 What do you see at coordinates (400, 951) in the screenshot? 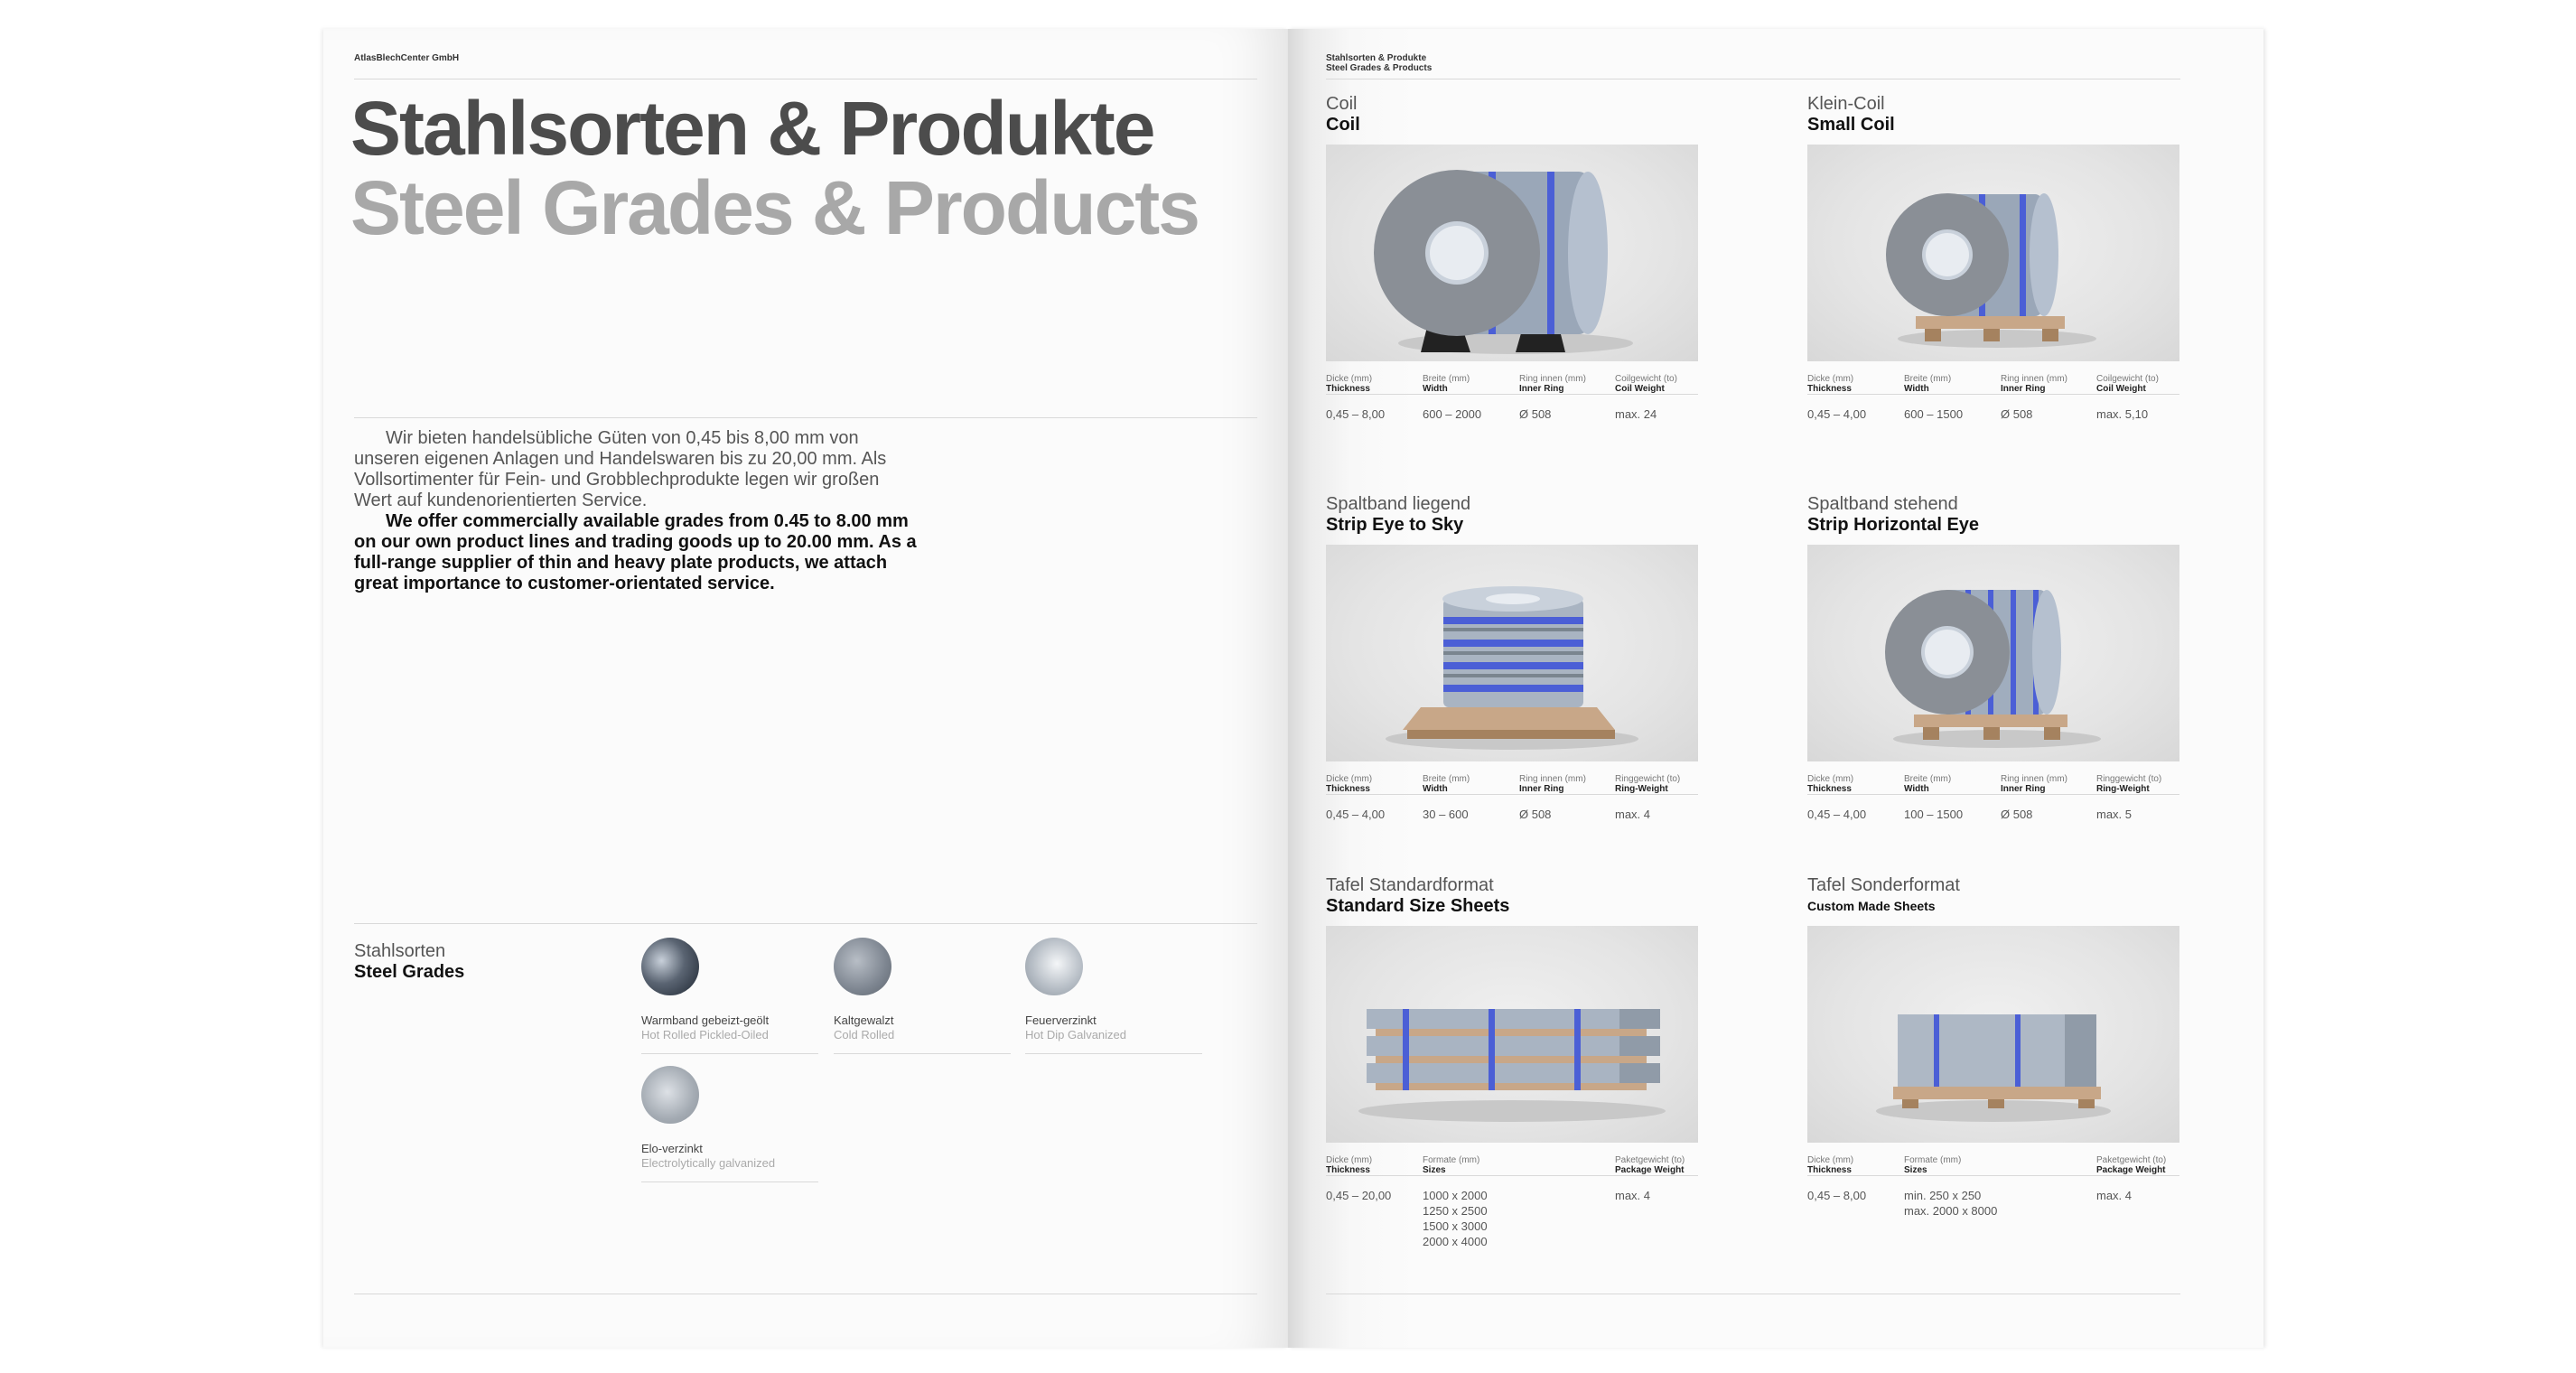
I see `grades-heading-de: Stahlsorten` at bounding box center [400, 951].